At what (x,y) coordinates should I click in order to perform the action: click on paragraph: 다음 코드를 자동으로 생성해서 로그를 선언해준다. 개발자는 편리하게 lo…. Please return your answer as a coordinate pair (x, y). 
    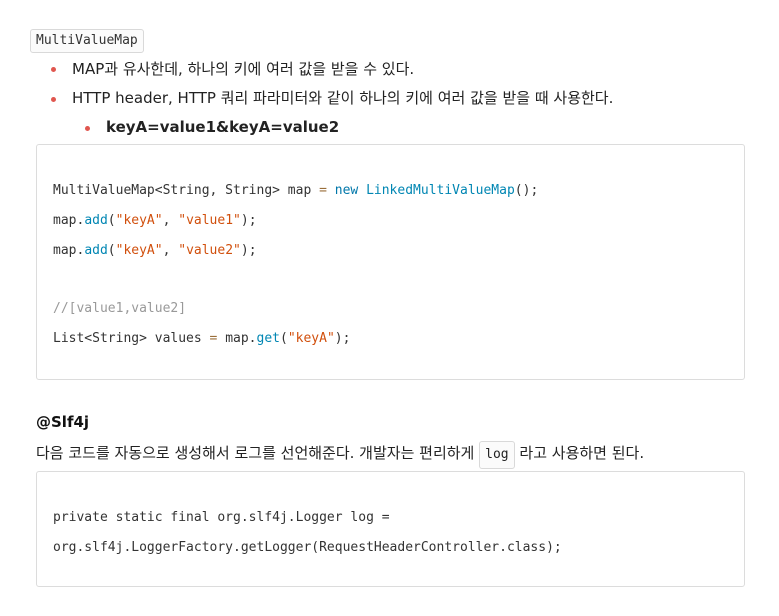
    Looking at the image, I should click on (340, 455).